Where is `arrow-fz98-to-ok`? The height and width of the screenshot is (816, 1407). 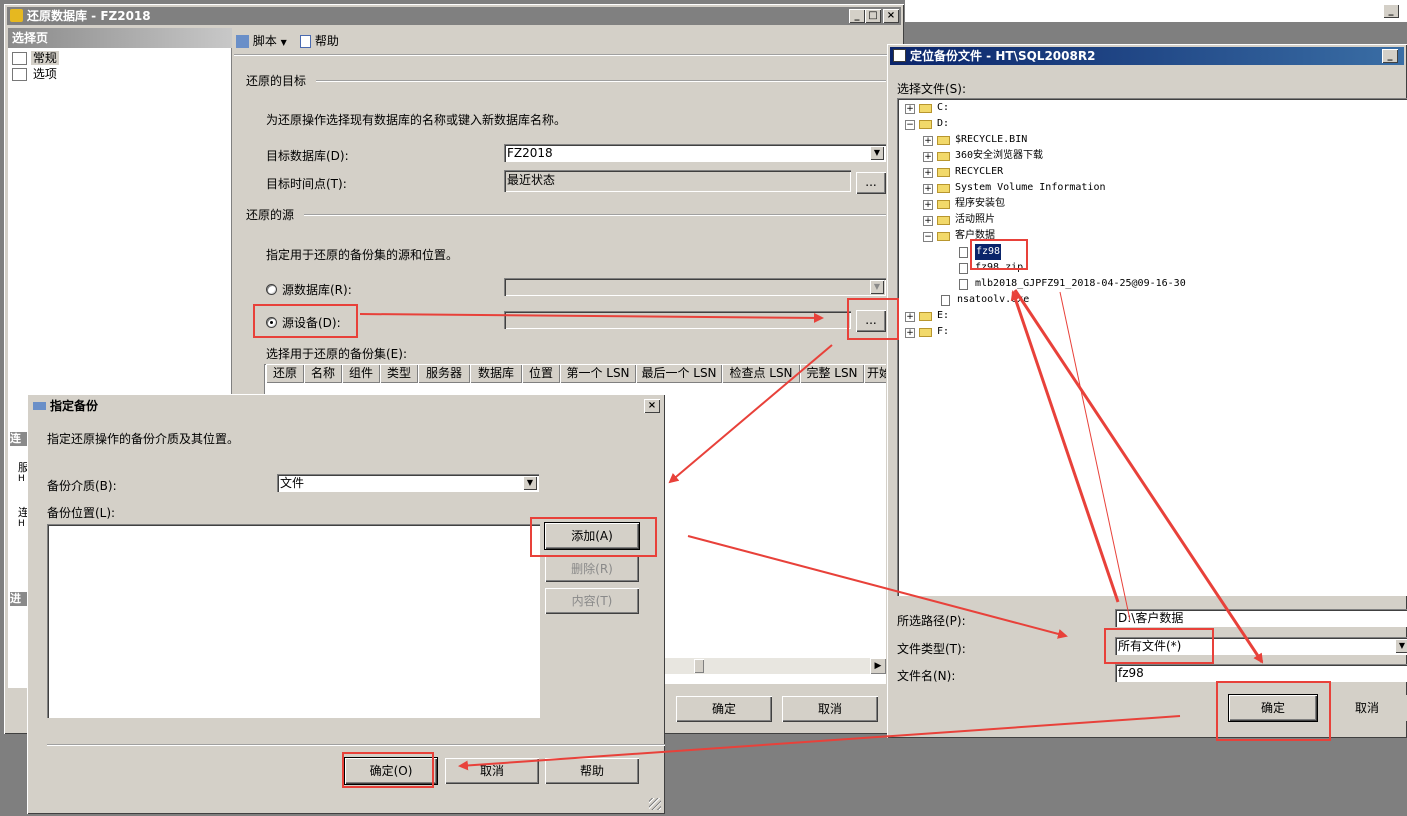
arrow-fz98-to-ok is located at coordinates (1138, 476).